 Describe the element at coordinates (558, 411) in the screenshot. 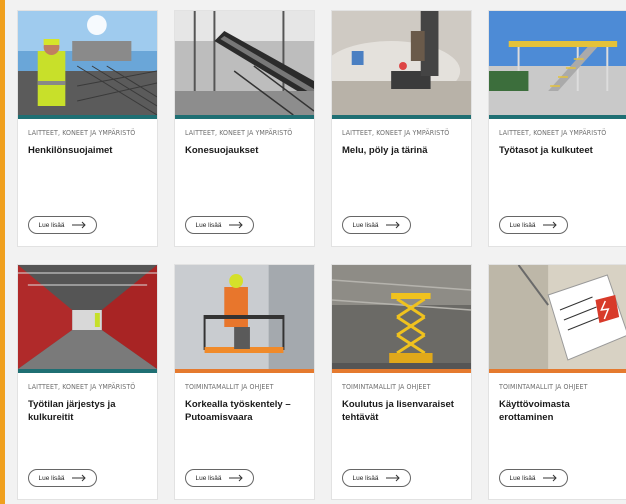

I see `card-title: Käyttövoimasta erottaminen` at that location.